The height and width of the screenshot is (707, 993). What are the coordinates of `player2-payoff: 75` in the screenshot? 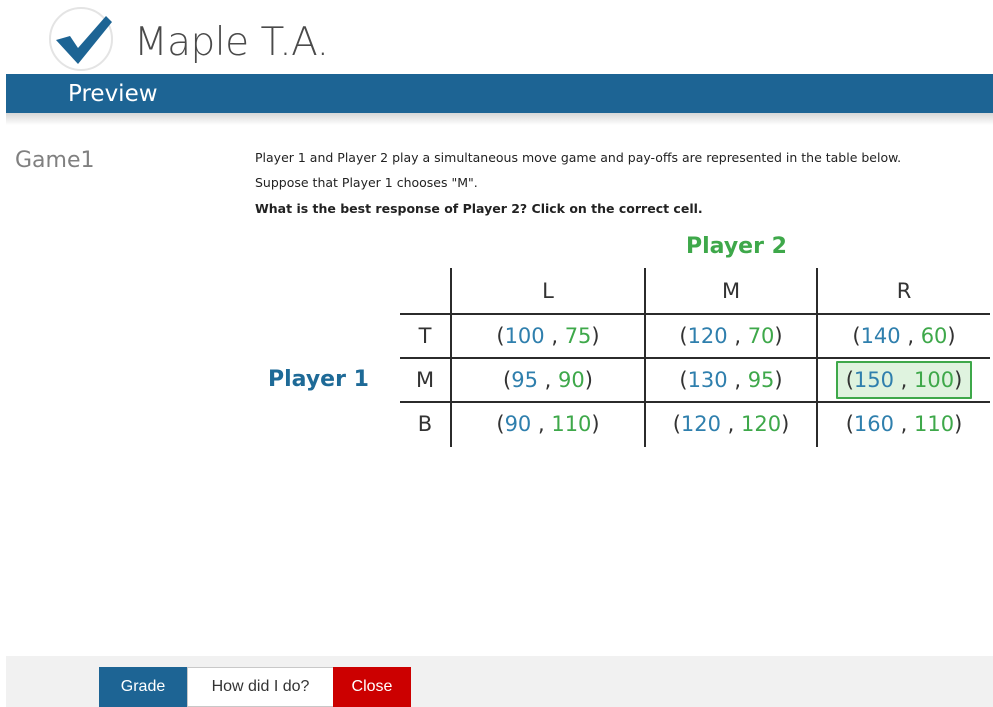 It's located at (578, 336).